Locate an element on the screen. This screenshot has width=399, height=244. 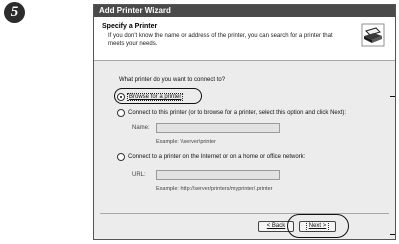
name-example: Example: \\server\printer is located at coordinates (186, 142).